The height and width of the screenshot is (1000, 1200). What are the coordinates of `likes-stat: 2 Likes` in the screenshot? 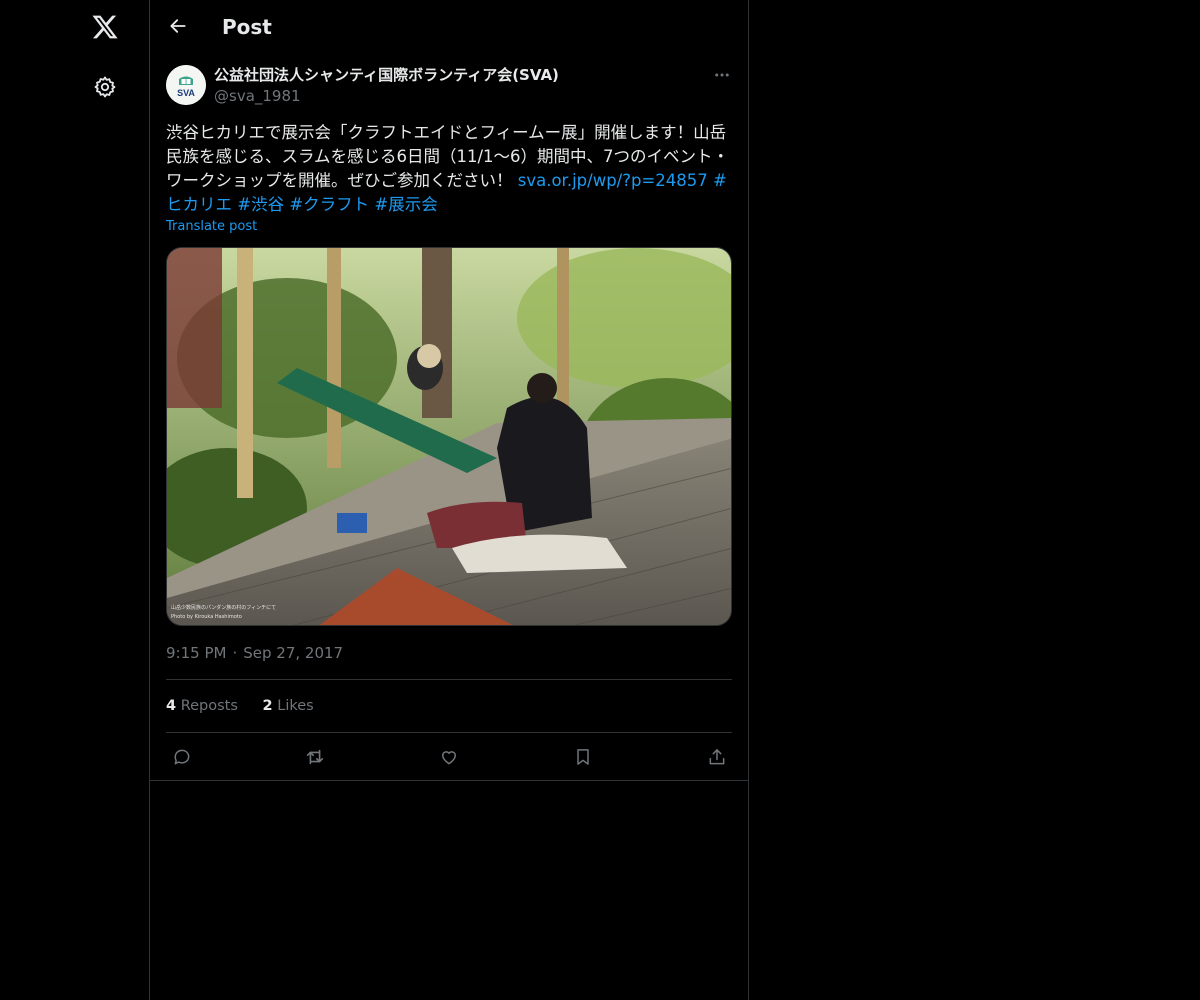 It's located at (288, 706).